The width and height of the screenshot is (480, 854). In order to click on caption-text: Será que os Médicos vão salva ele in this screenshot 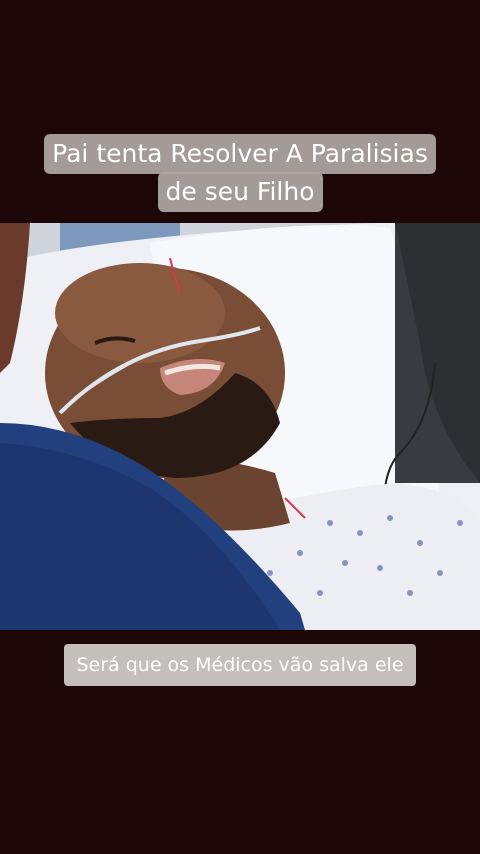, I will do `click(240, 665)`.